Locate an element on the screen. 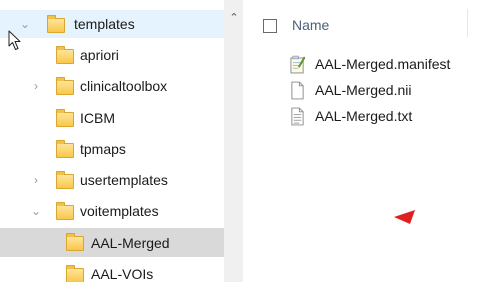  tree-item-tpmaps: tpmaps is located at coordinates (112, 149).